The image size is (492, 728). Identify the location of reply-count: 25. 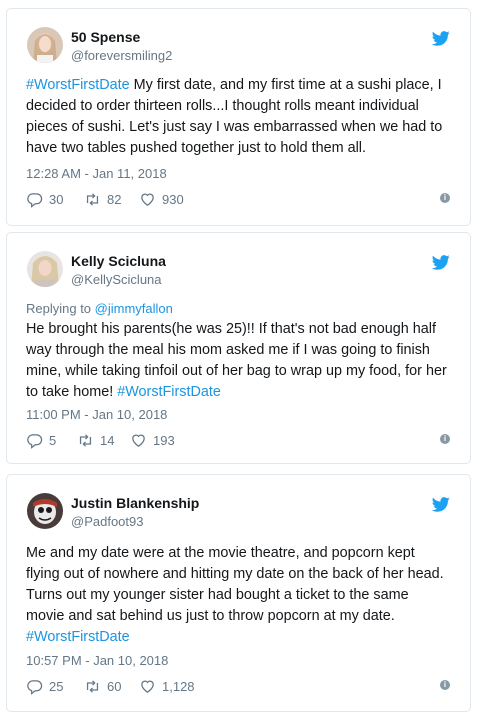
(56, 686).